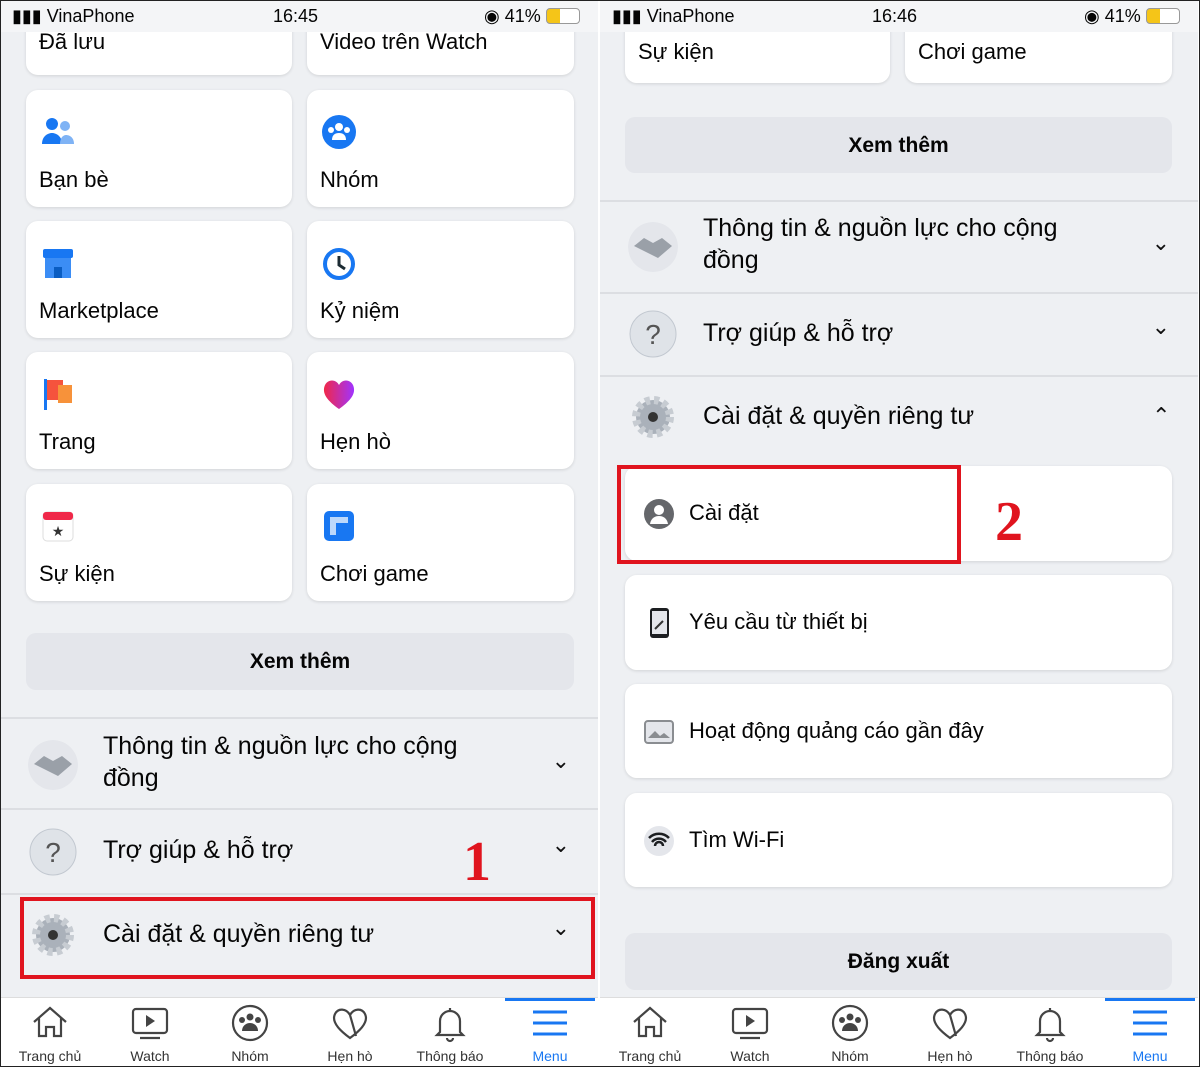  Describe the element at coordinates (750, 1056) in the screenshot. I see `tab-label: Watch` at that location.